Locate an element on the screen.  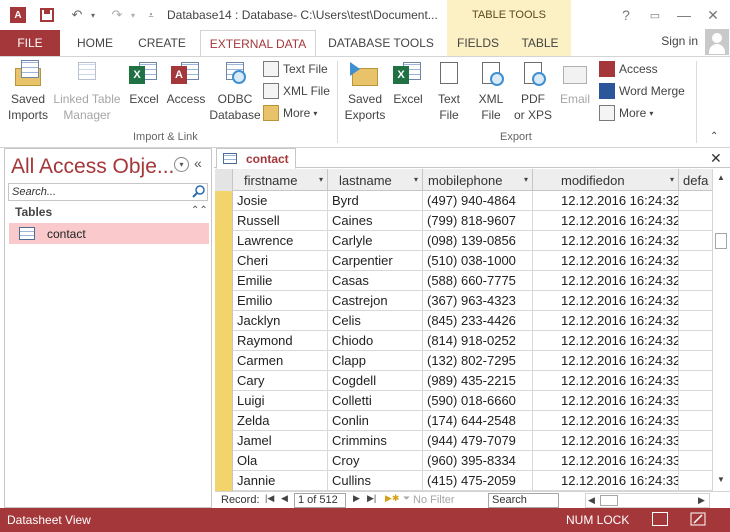
import-xml-file-button: XML File is located at coordinates (296, 91).